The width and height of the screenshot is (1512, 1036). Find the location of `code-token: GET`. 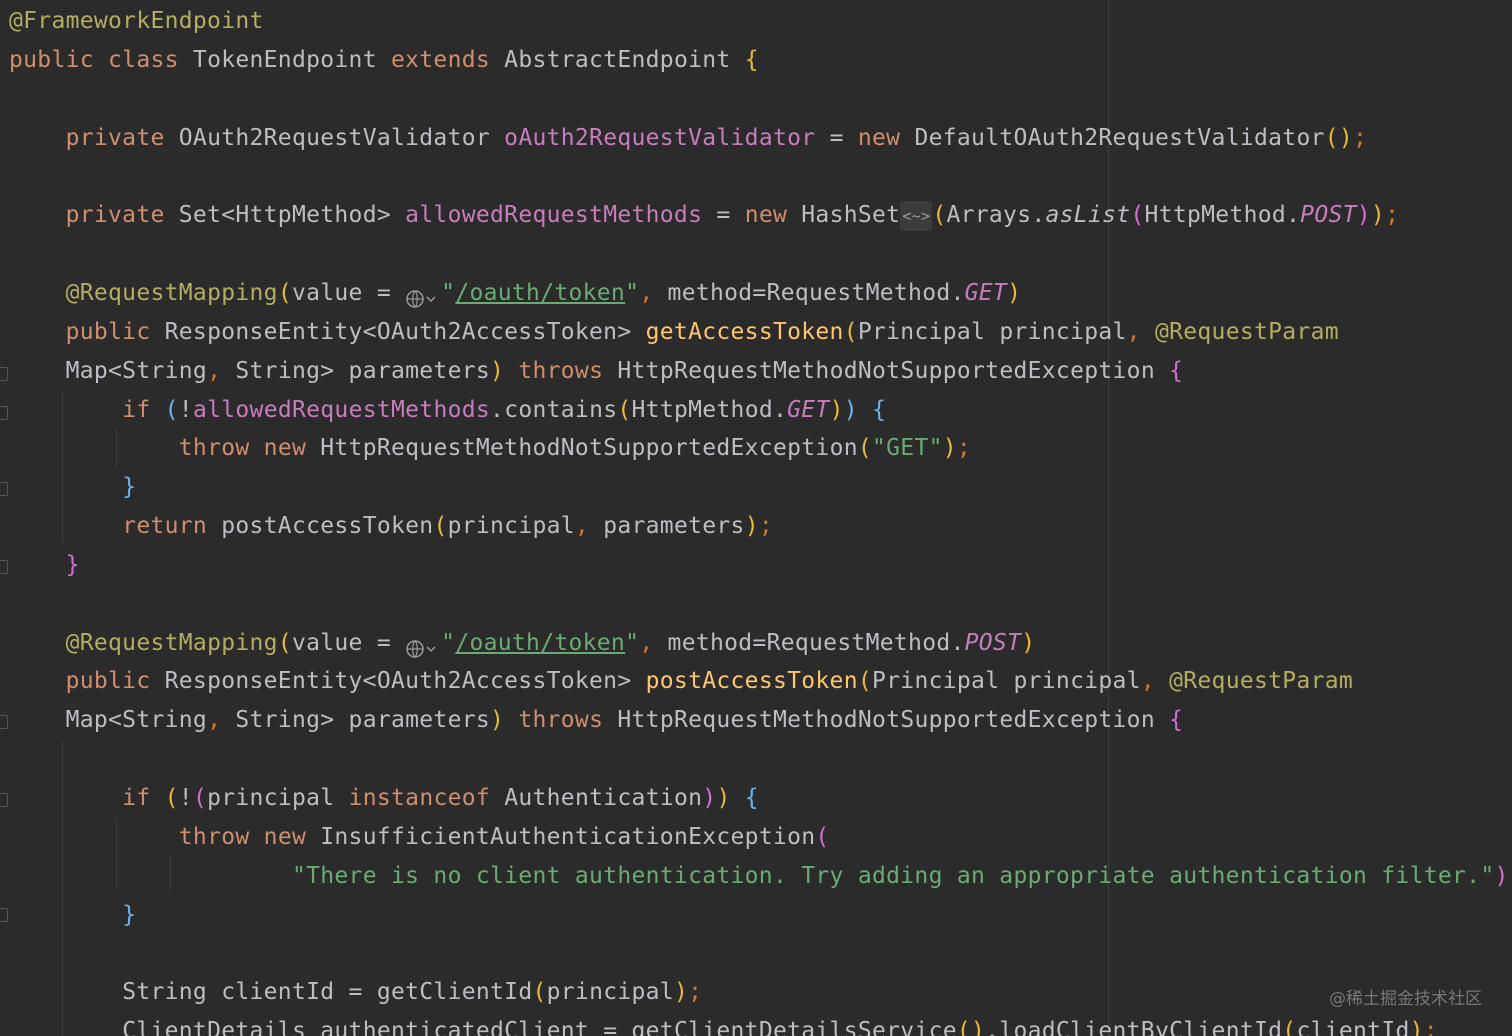

code-token: GET is located at coordinates (986, 292).